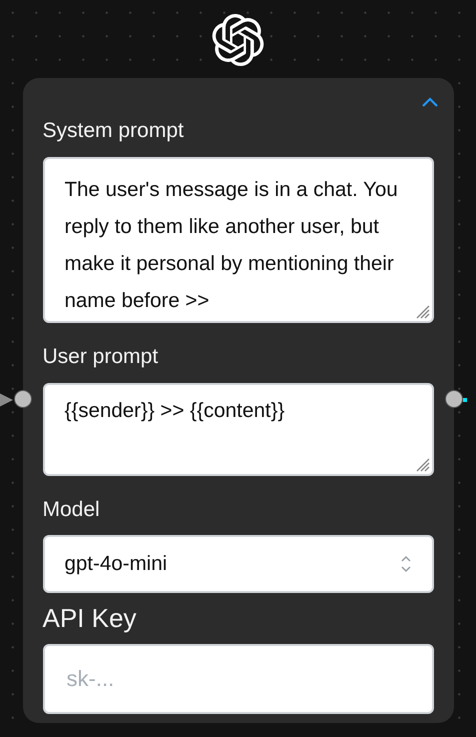  Describe the element at coordinates (71, 510) in the screenshot. I see `field-label: Model` at that location.